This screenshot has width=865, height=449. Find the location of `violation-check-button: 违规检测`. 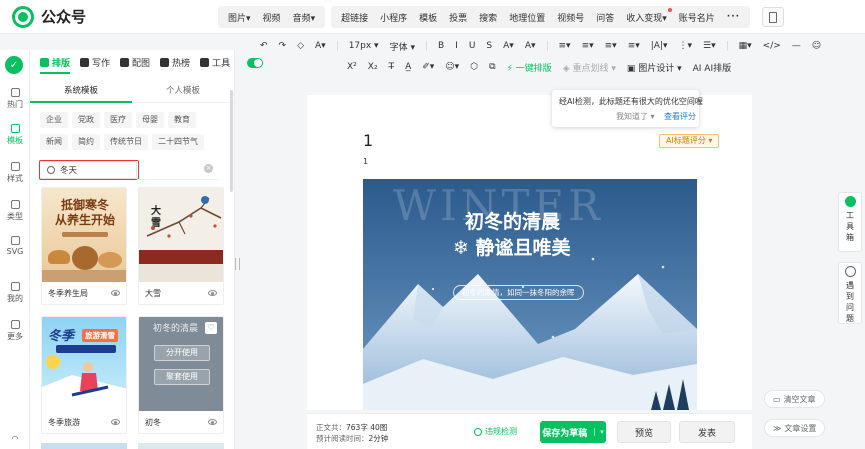

violation-check-button: 违规检测 is located at coordinates (495, 431).